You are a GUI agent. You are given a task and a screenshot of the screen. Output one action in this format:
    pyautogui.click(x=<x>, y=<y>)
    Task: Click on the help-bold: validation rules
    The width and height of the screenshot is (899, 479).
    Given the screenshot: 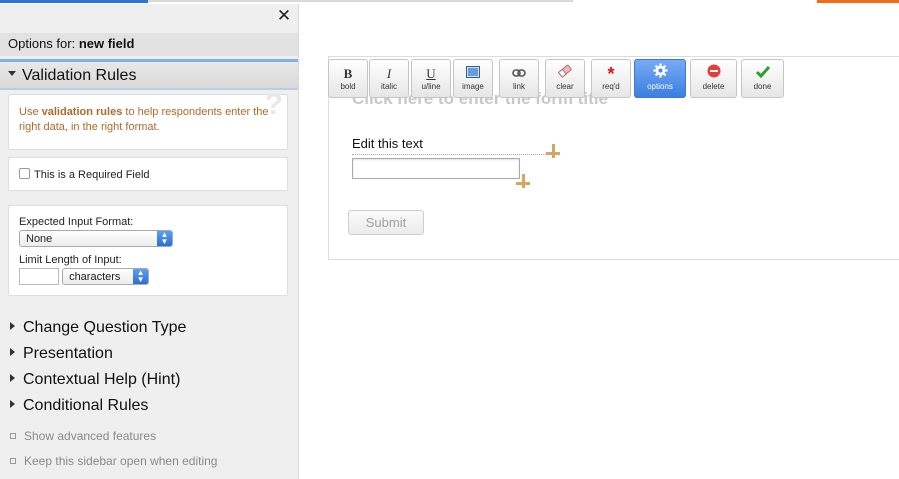 What is the action you would take?
    pyautogui.click(x=82, y=112)
    